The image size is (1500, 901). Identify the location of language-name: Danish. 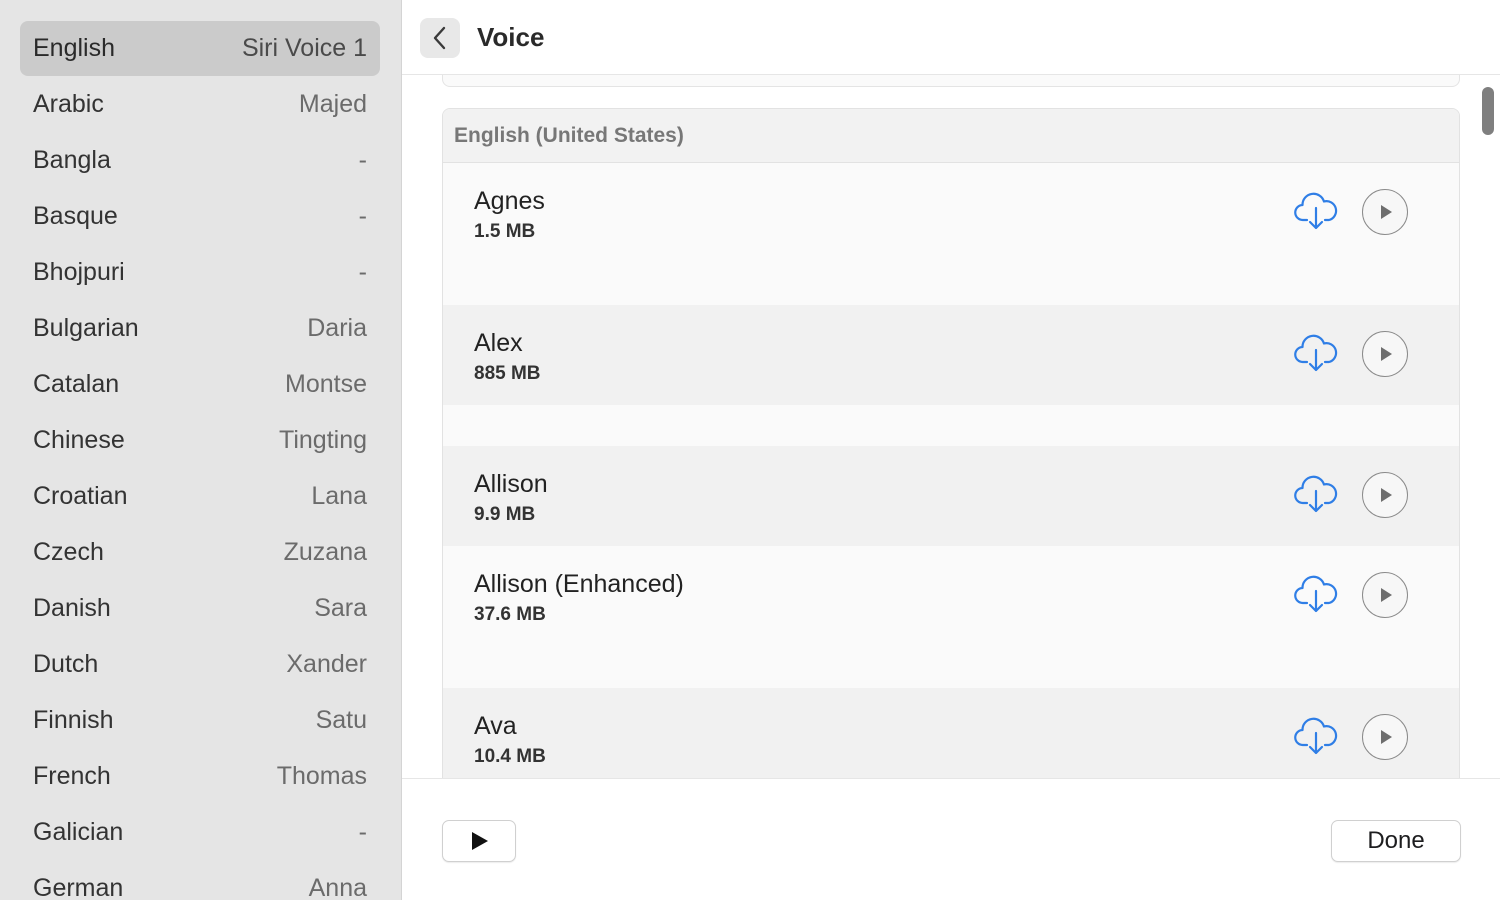
(72, 607).